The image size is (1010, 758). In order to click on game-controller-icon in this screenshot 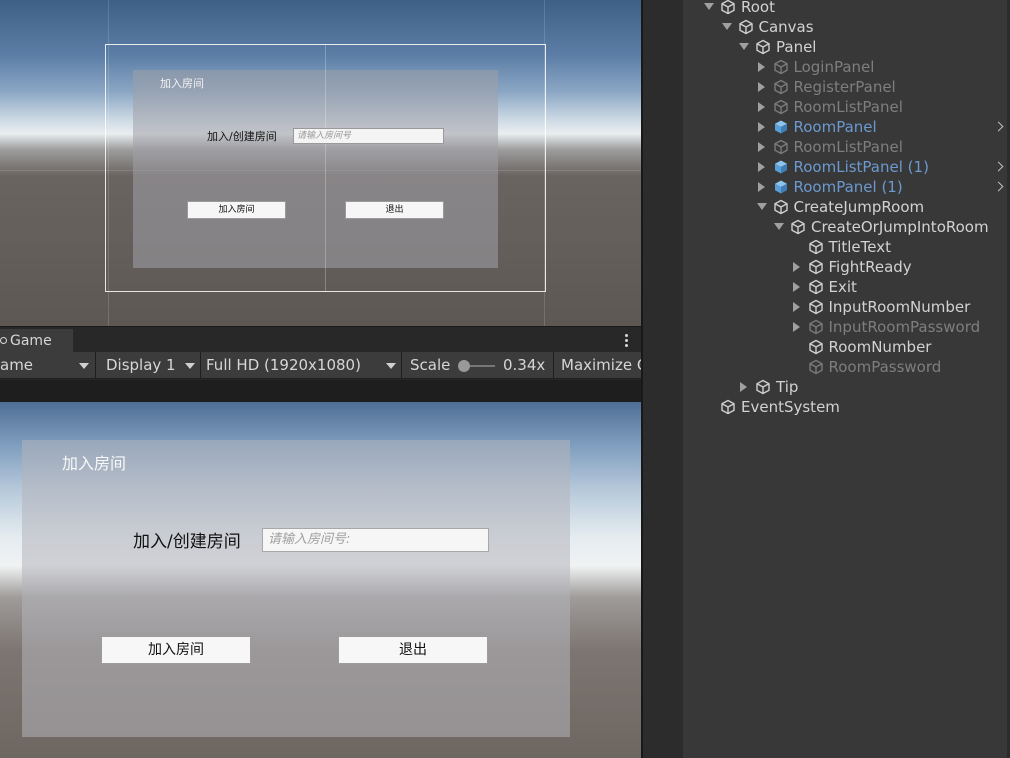, I will do `click(3, 340)`.